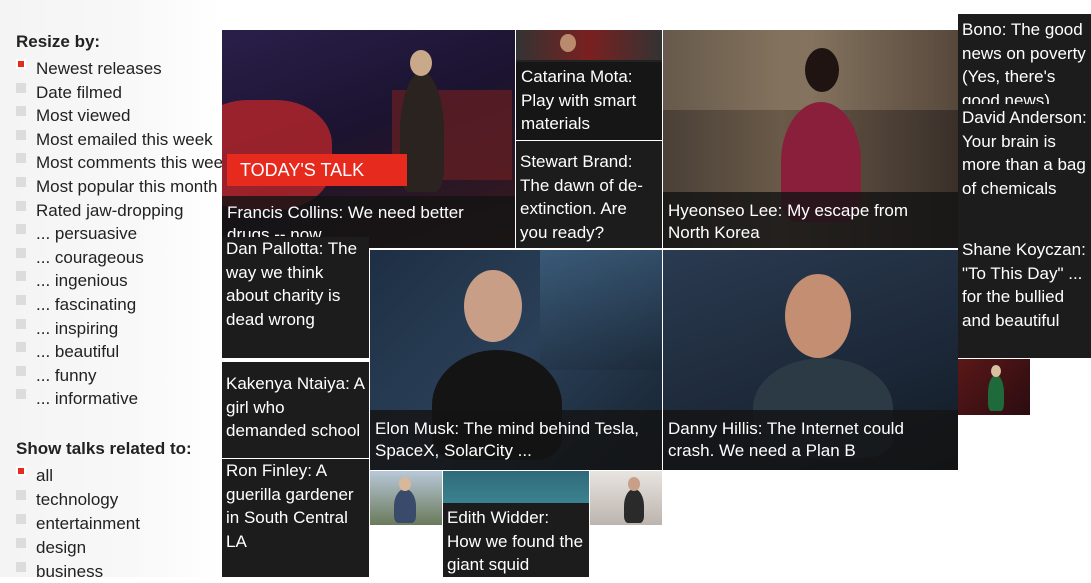  What do you see at coordinates (88, 523) in the screenshot?
I see `topics-option-label: entertainment` at bounding box center [88, 523].